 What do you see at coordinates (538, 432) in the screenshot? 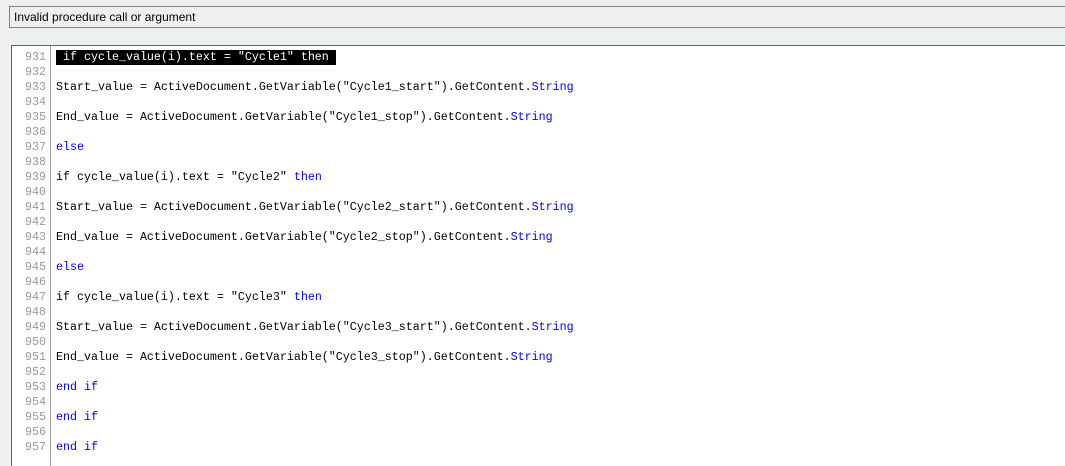
I see `code-line: 956` at bounding box center [538, 432].